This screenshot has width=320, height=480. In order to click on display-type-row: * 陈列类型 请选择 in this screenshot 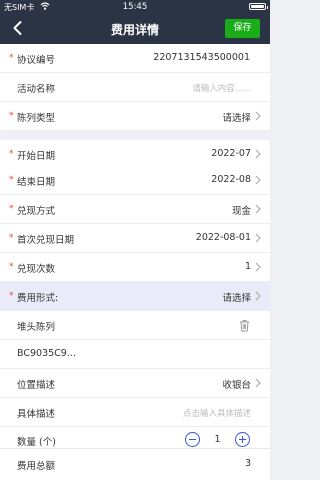, I will do `click(135, 116)`.